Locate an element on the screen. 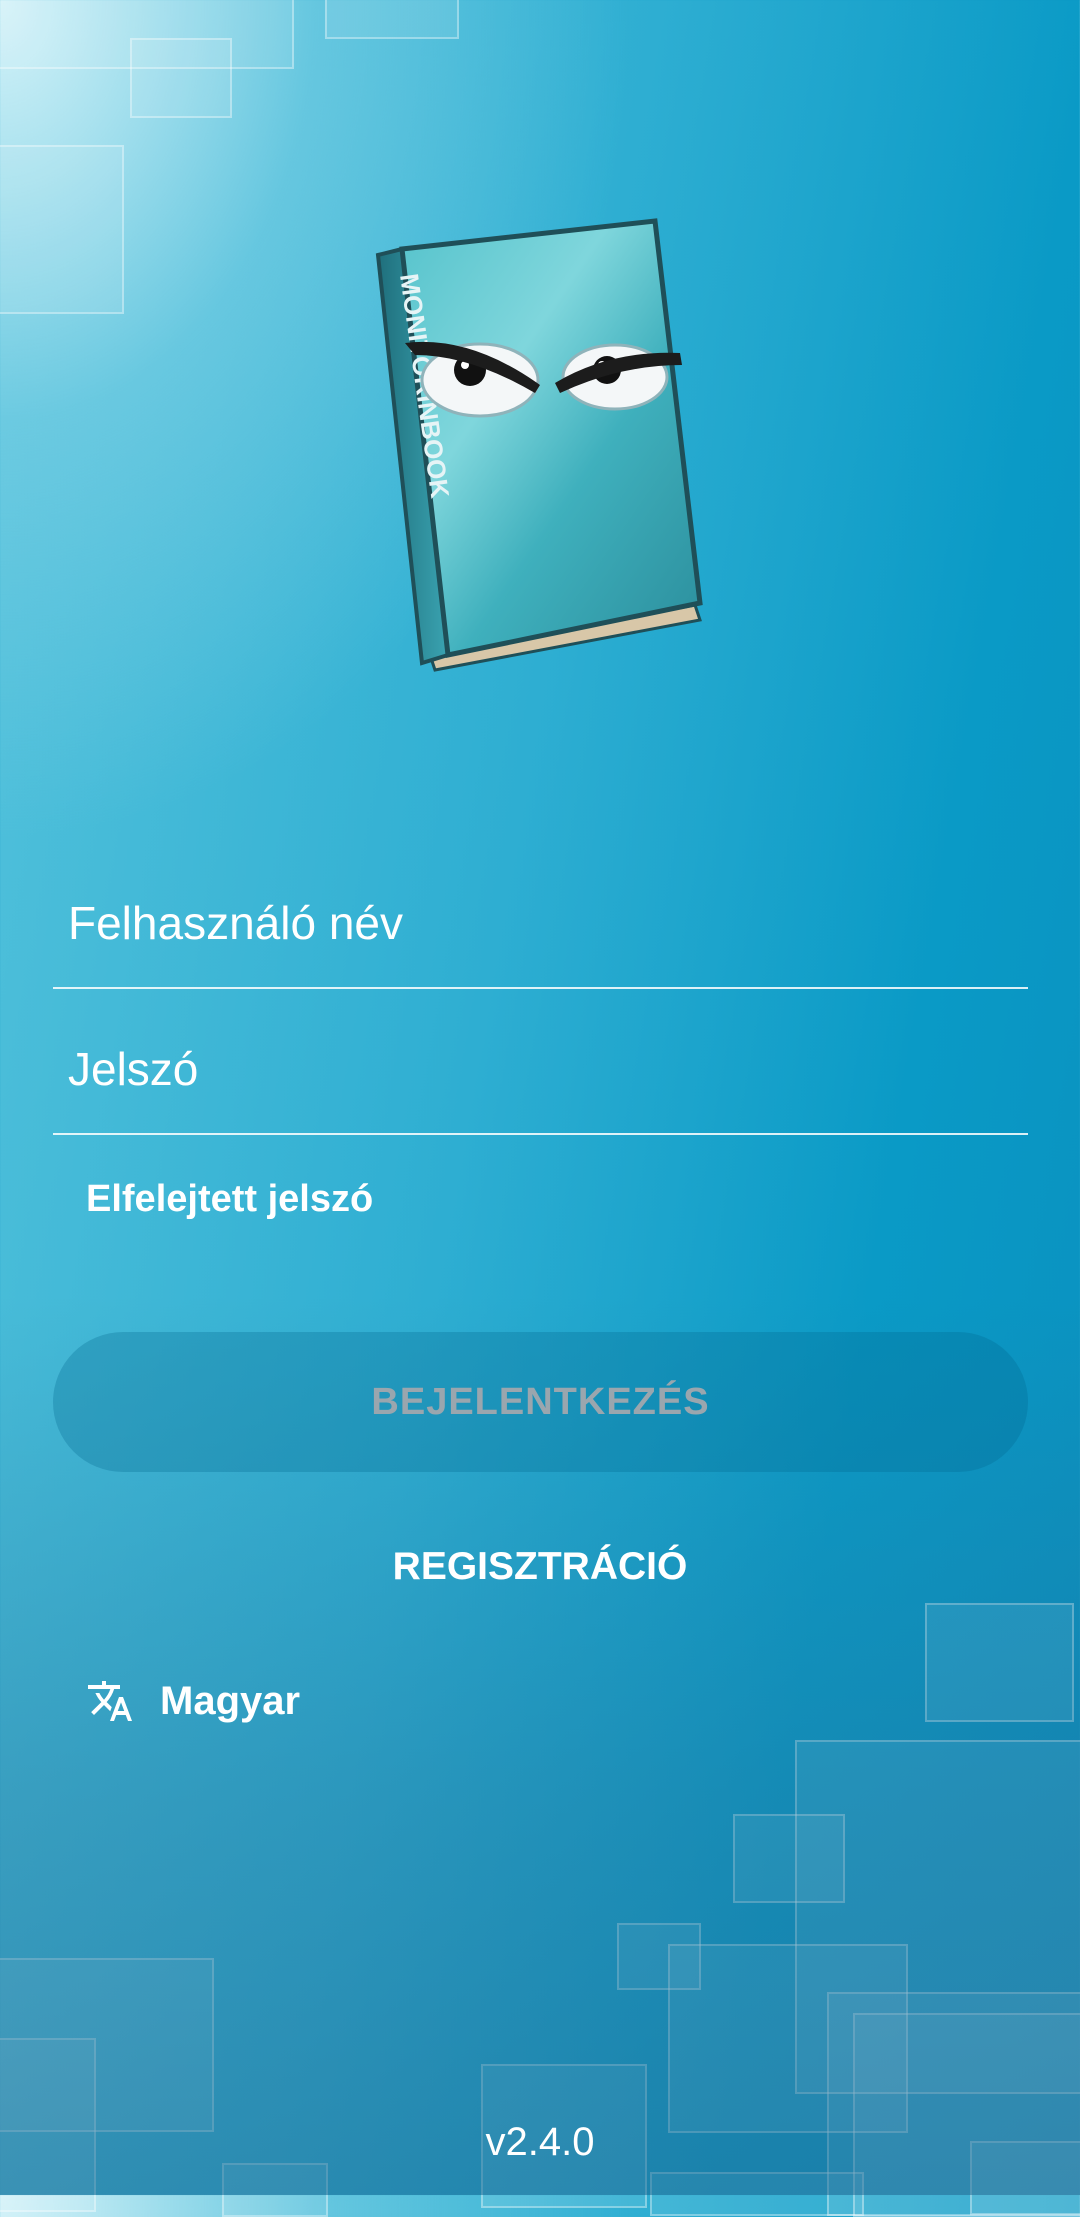 The height and width of the screenshot is (2217, 1080). version-label: v2.4.0 is located at coordinates (540, 2142).